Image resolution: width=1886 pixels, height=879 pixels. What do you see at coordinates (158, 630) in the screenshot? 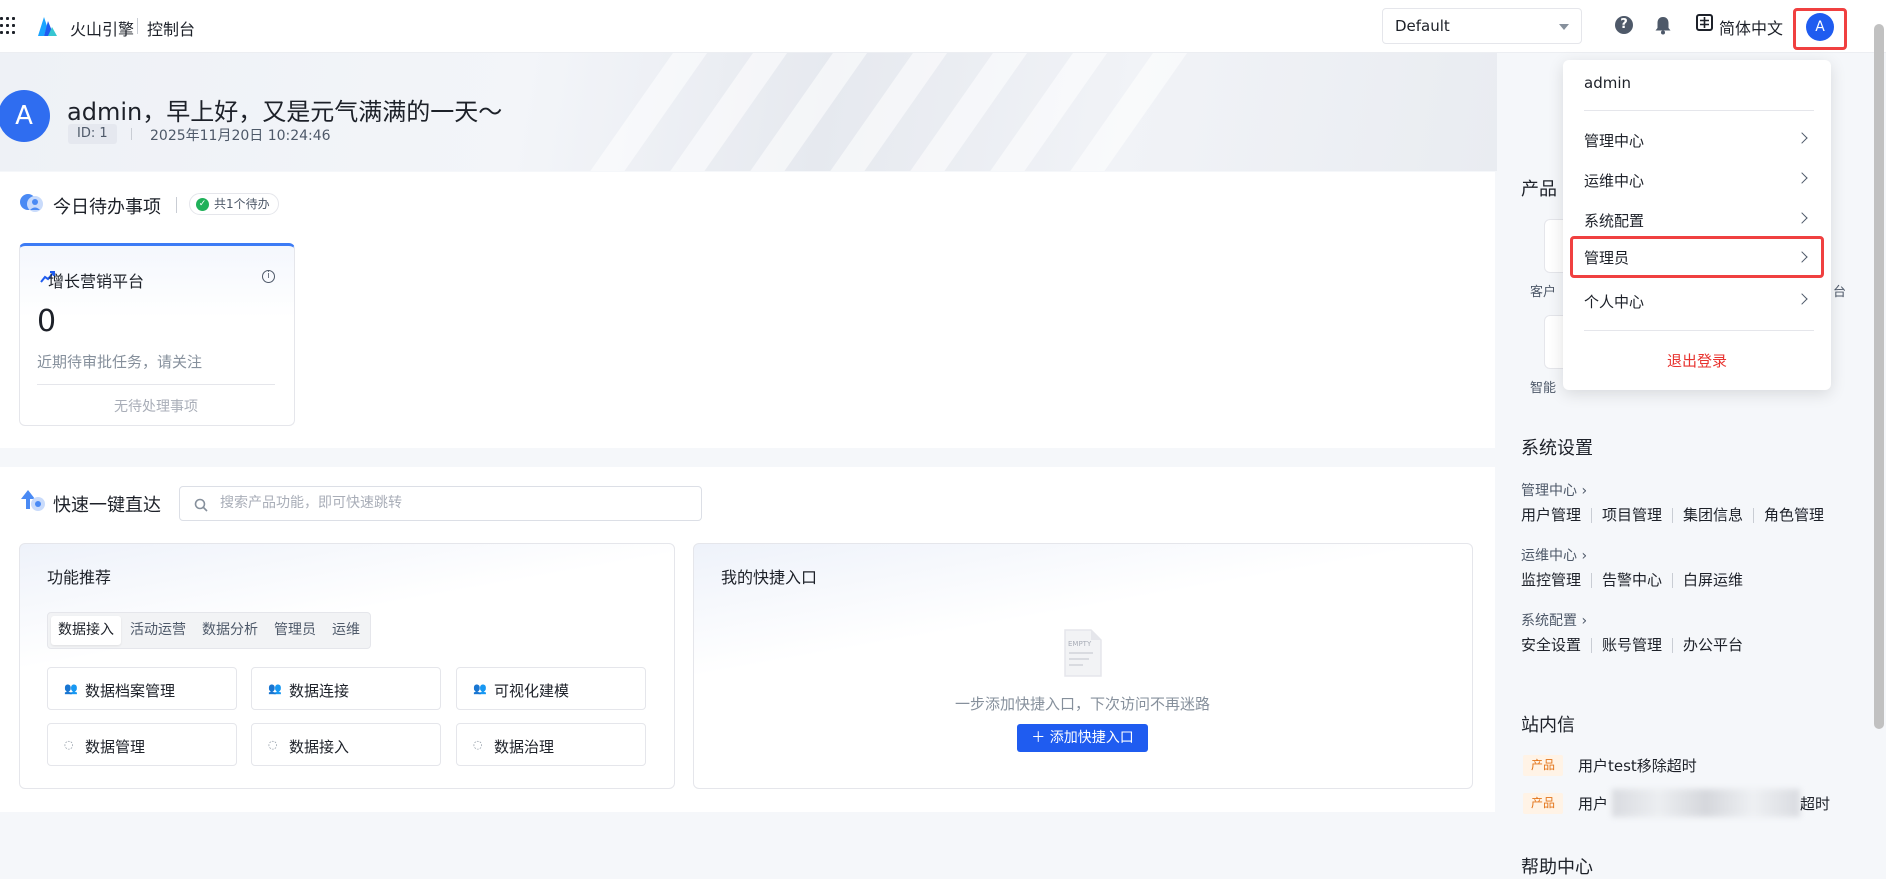
I see `tab-activity-ops: 活动运营` at bounding box center [158, 630].